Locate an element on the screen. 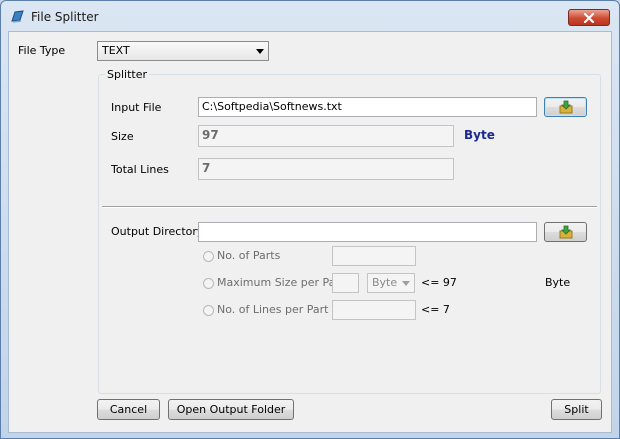  split-button: Split is located at coordinates (576, 409).